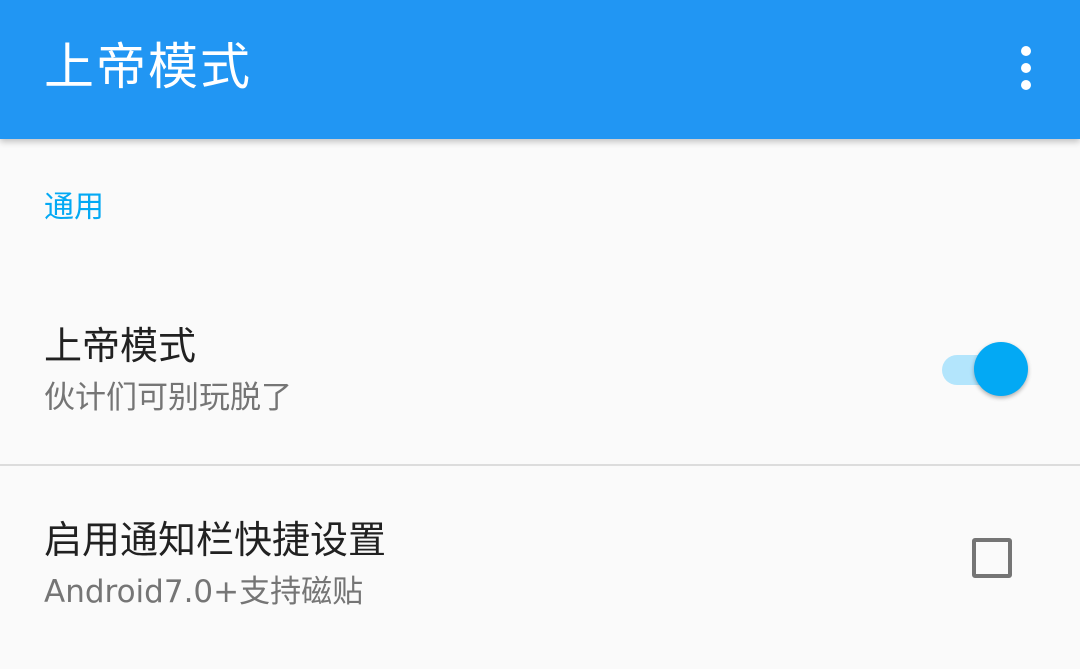  What do you see at coordinates (992, 558) in the screenshot?
I see `quick-settings-checkbox` at bounding box center [992, 558].